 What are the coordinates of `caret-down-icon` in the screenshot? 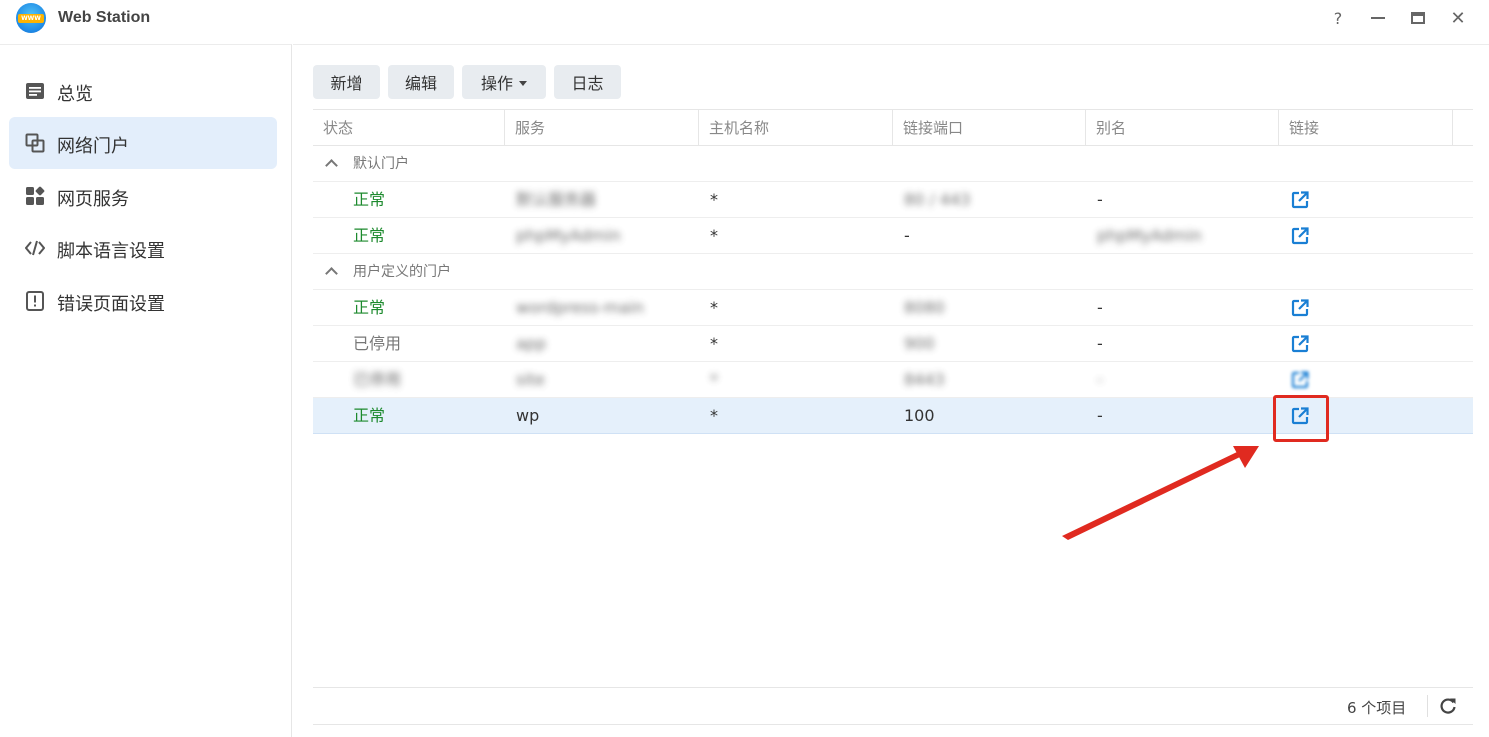 It's located at (523, 83).